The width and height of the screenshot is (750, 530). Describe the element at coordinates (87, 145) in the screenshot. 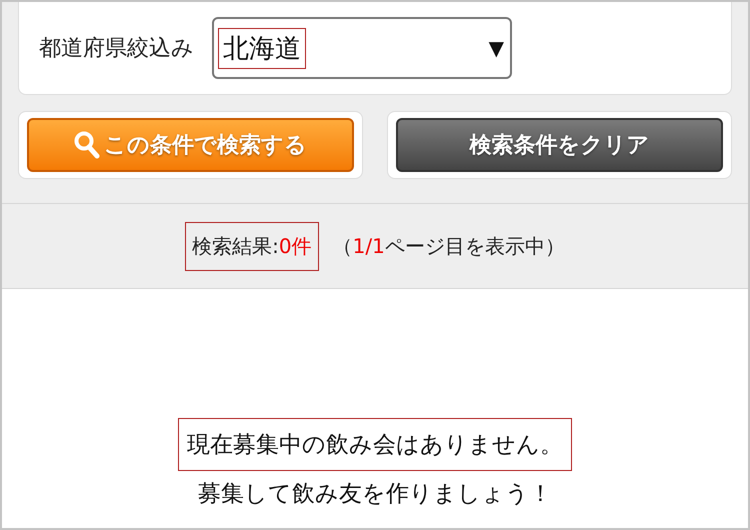

I see `search-icon` at that location.